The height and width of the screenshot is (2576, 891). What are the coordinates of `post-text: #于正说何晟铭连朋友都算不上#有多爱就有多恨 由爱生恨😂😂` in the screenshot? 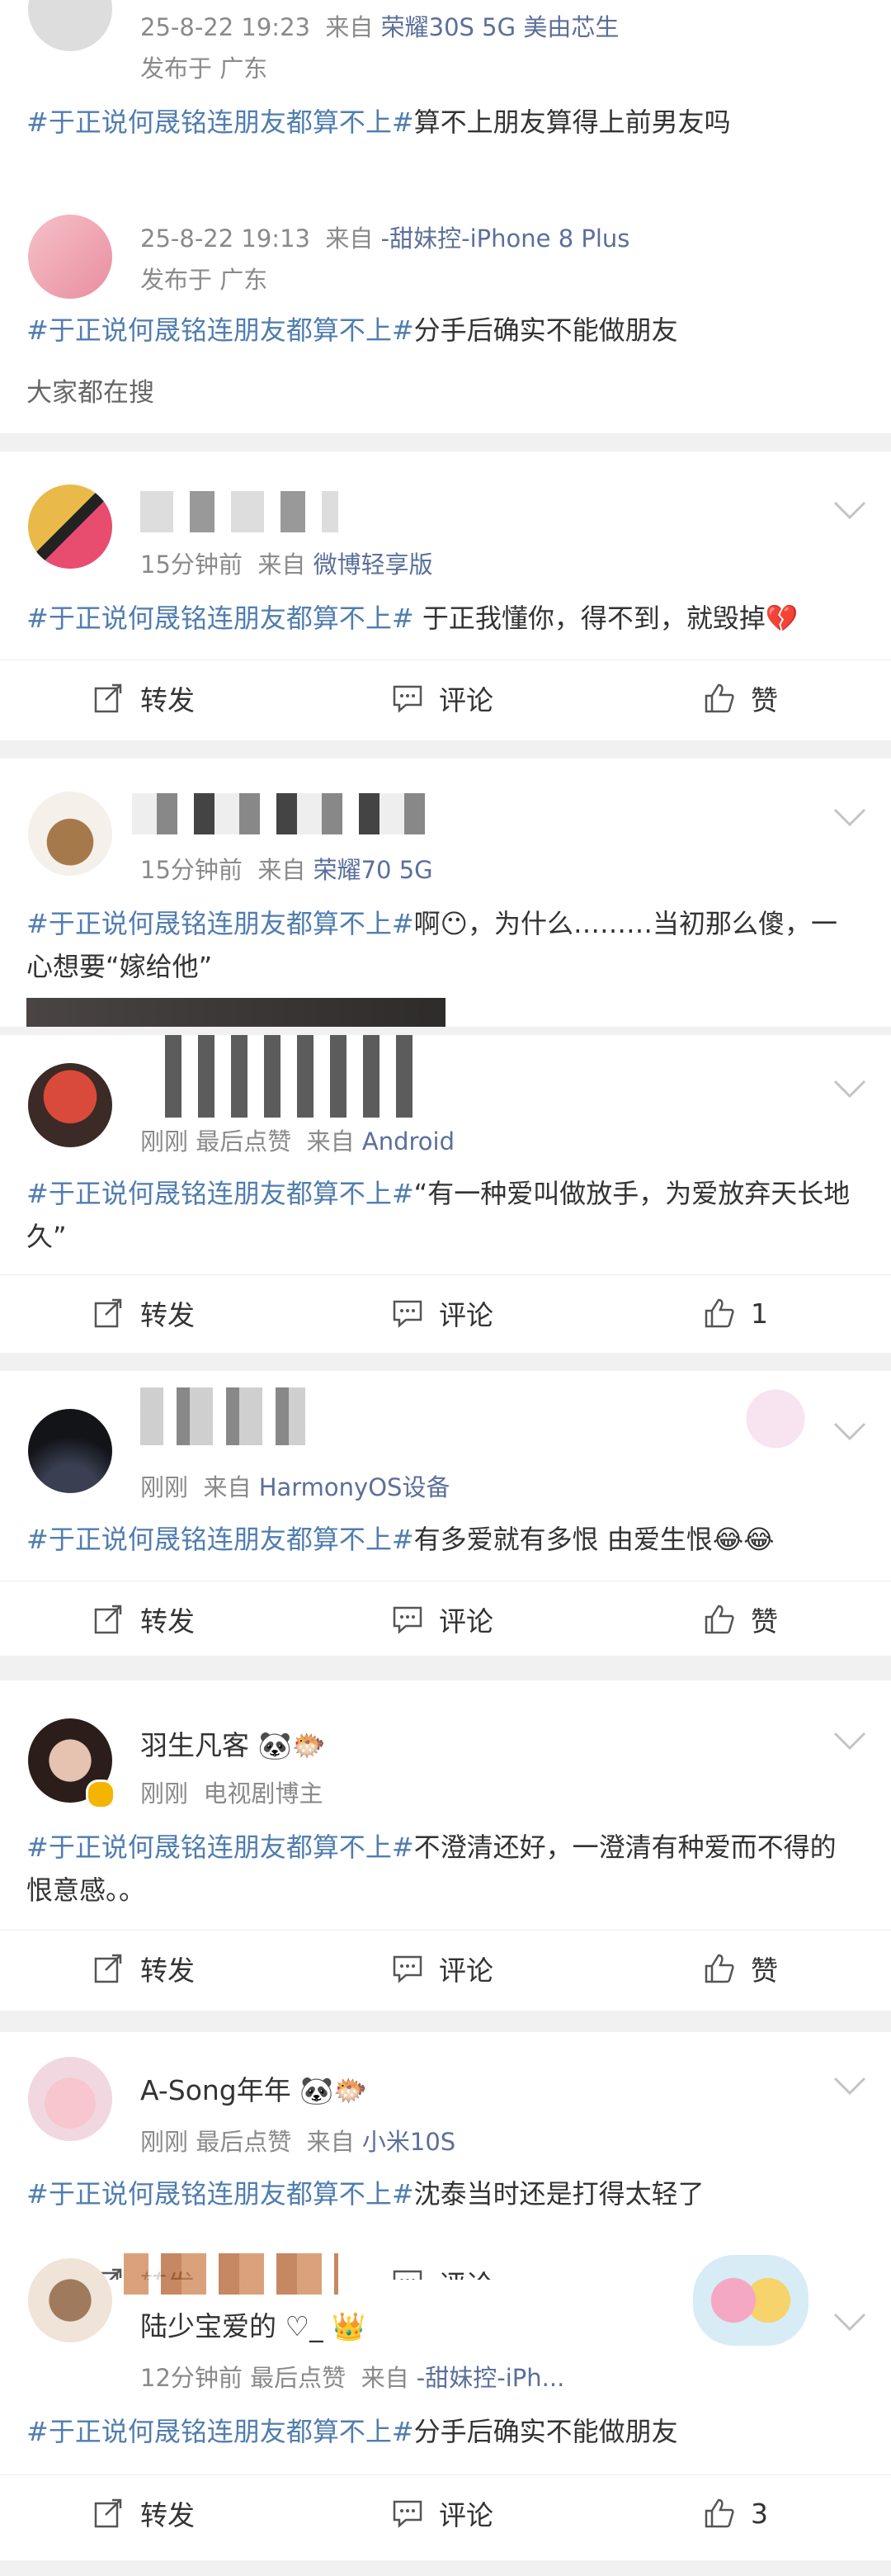 It's located at (400, 1539).